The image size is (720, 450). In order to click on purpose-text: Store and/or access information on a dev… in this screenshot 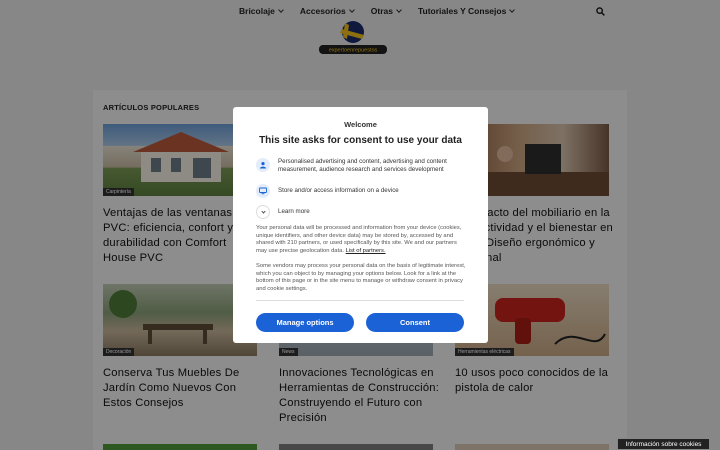, I will do `click(338, 190)`.